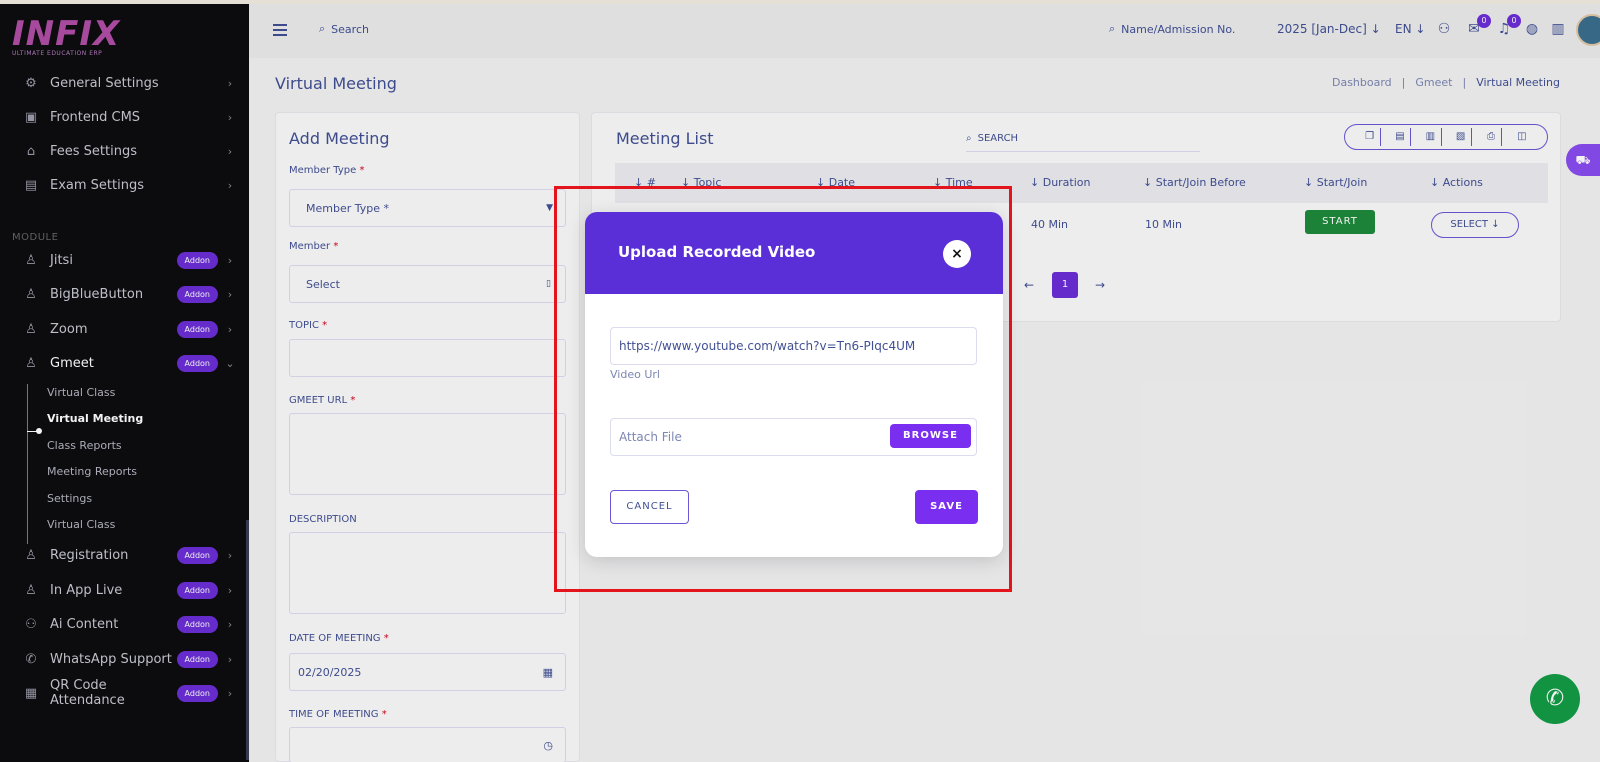  I want to click on modal-header: Upload Recorded Video ×, so click(794, 253).